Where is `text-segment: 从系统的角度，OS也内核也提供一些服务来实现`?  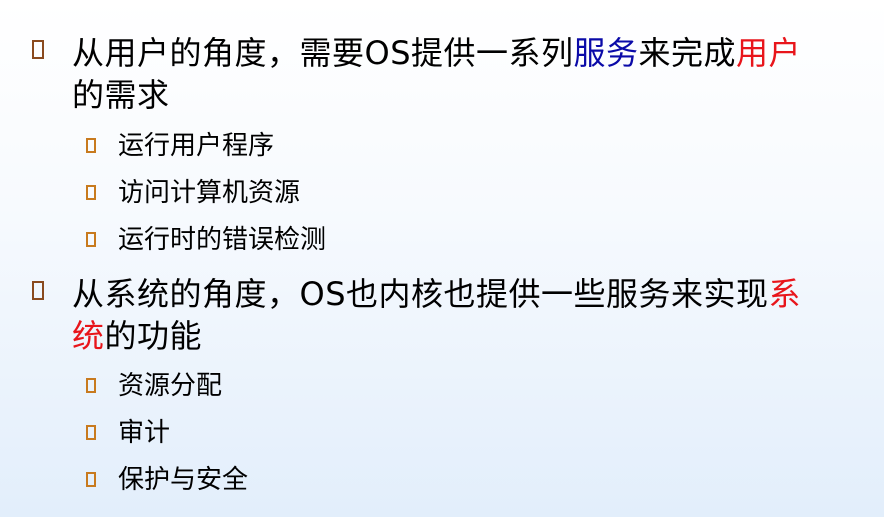 text-segment: 从系统的角度，OS也内核也提供一些服务来实现 is located at coordinates (420, 294).